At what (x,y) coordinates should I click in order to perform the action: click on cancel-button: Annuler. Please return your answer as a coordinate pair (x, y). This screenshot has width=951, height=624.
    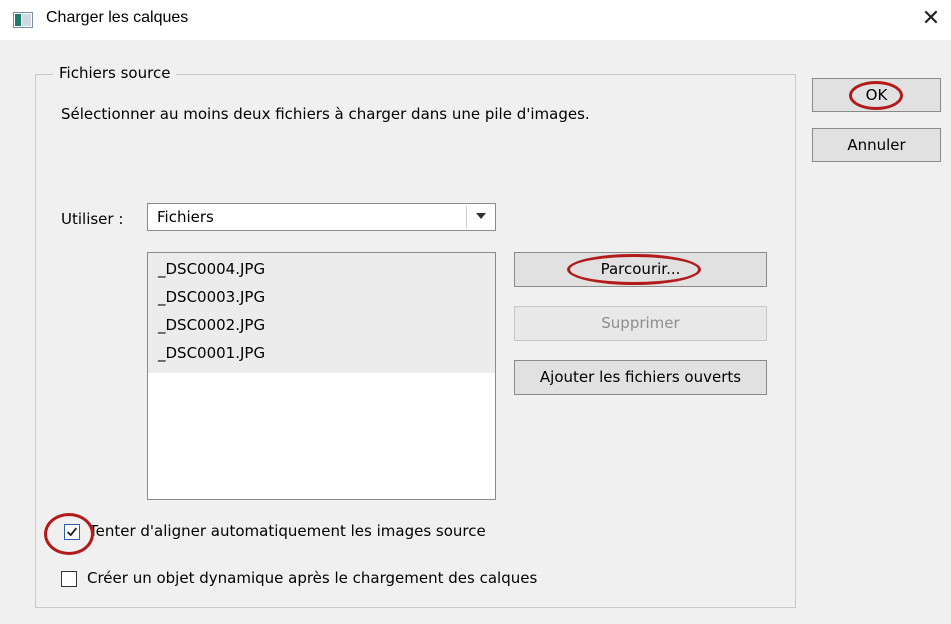
    Looking at the image, I should click on (876, 145).